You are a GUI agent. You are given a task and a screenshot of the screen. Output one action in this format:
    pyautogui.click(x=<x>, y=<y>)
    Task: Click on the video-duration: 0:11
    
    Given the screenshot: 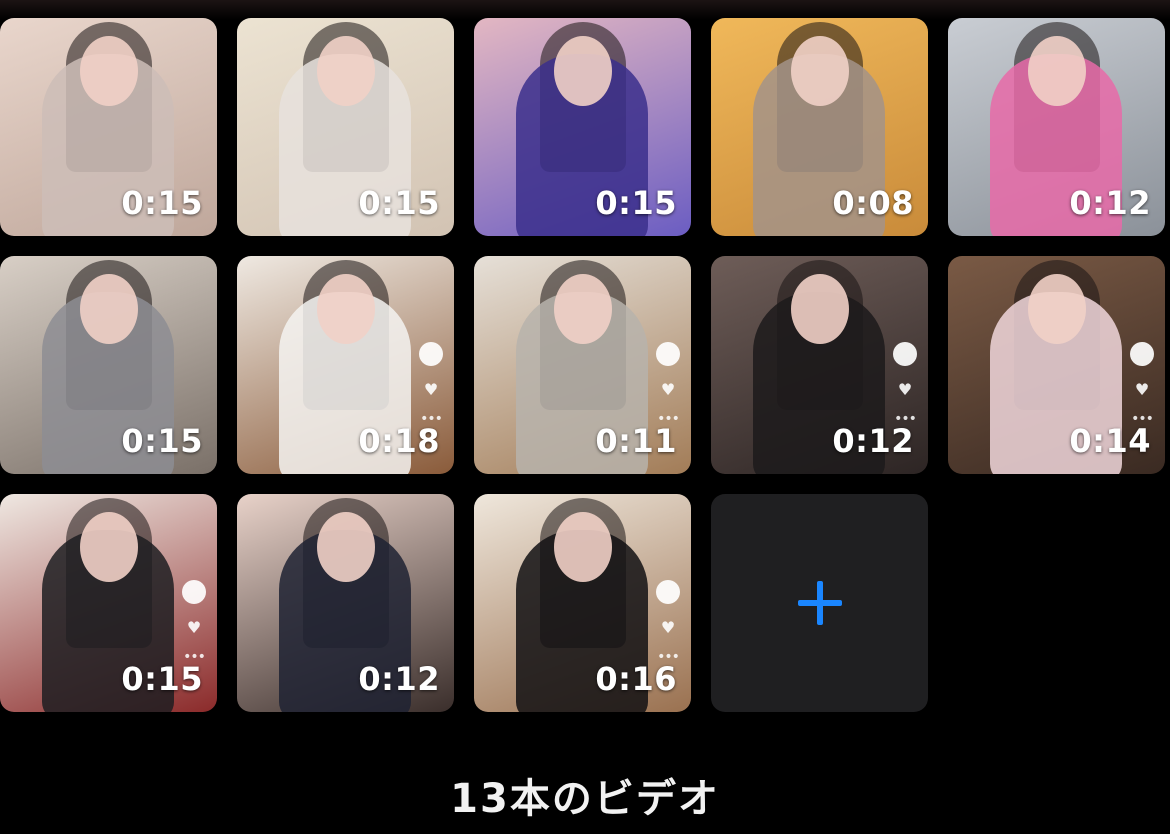 What is the action you would take?
    pyautogui.click(x=636, y=441)
    